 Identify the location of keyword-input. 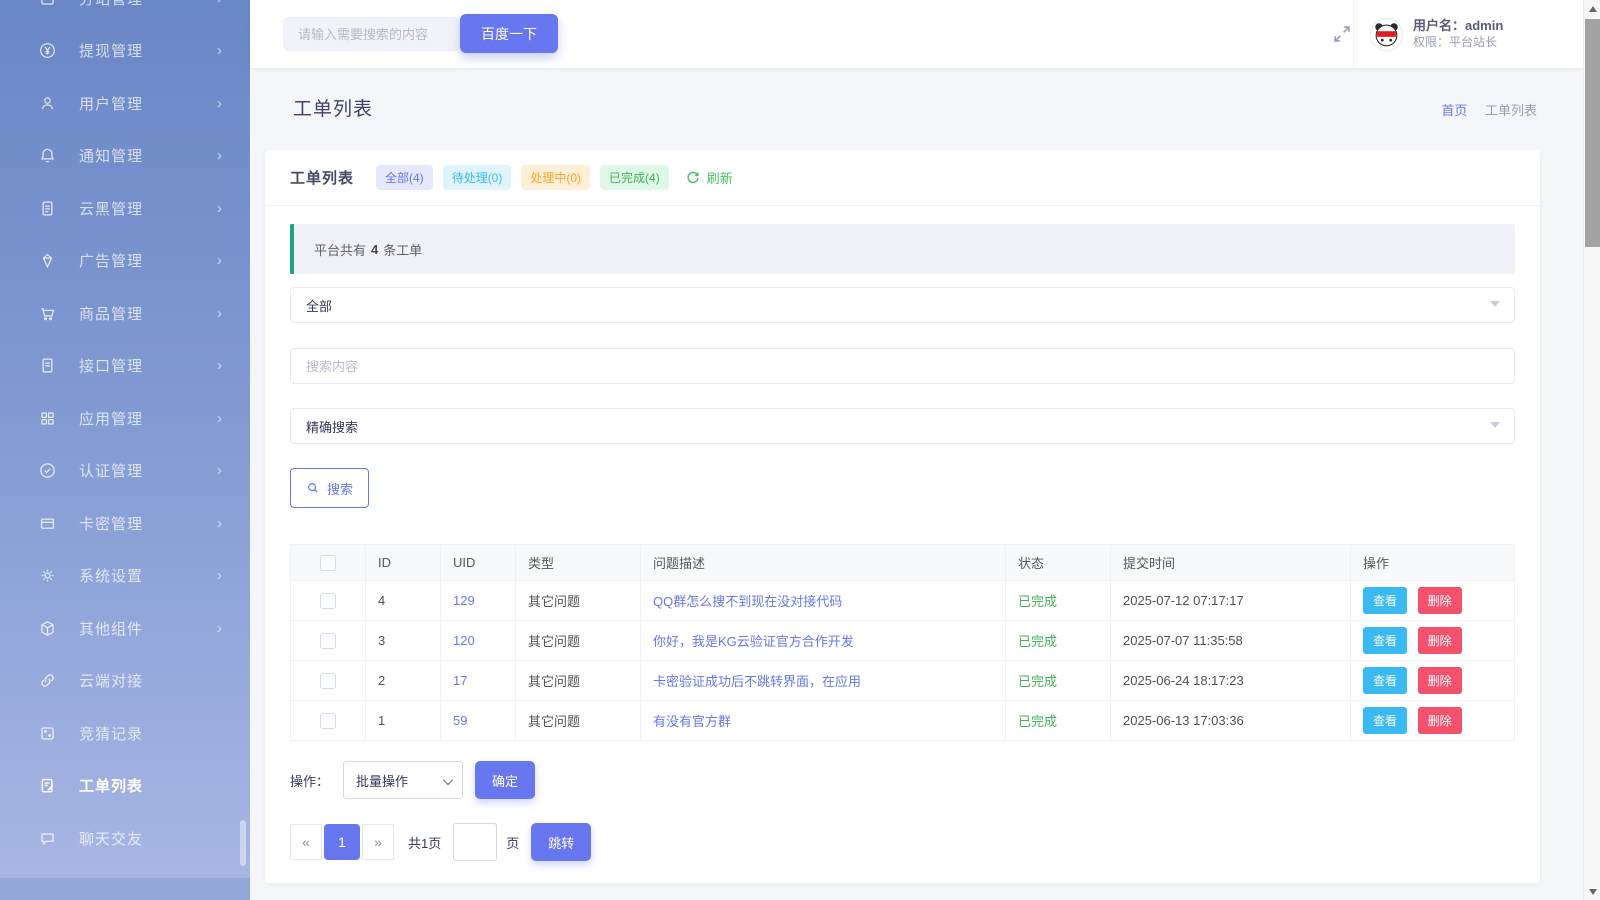
(902, 366).